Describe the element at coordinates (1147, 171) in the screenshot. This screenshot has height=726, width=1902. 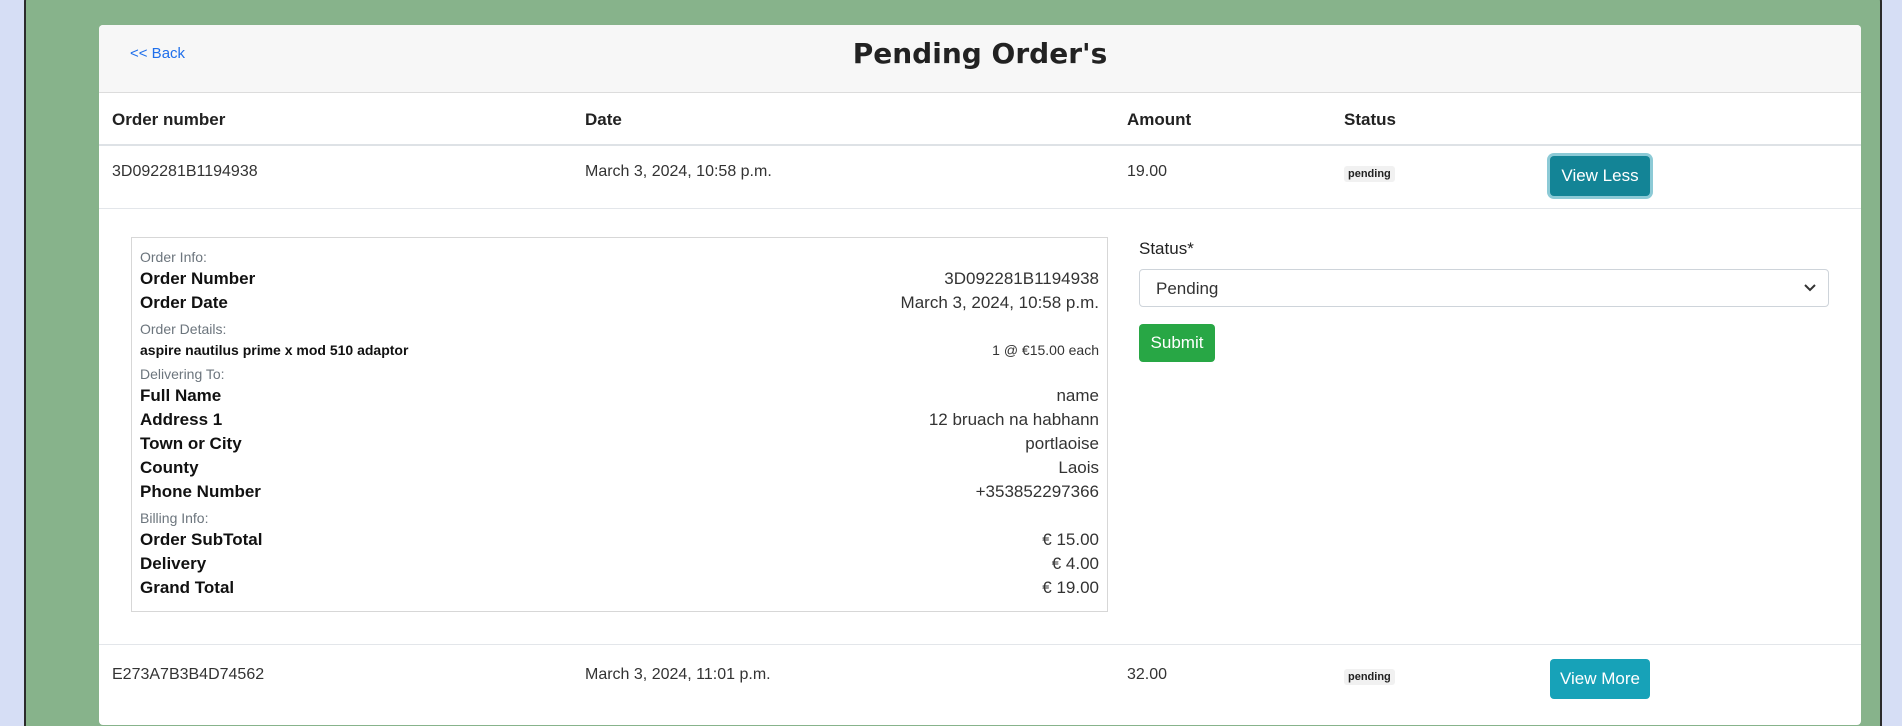
I see `amount-cell: 19.00` at that location.